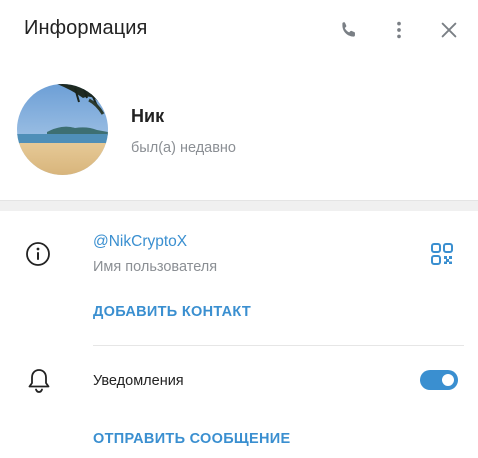 The image size is (478, 458). I want to click on send-message-button: ОТПРАВИТЬ СООБЩЕНИЕ, so click(191, 439).